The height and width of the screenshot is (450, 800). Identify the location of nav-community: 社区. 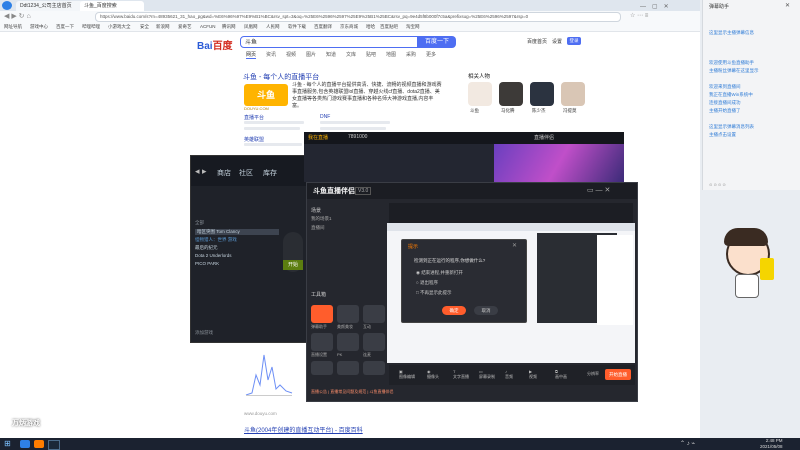
(246, 173).